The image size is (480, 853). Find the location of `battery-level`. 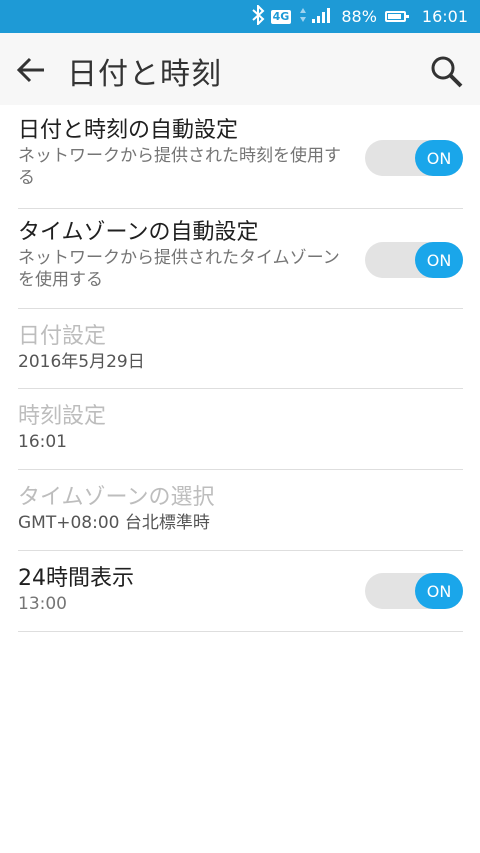

battery-level is located at coordinates (394, 16).